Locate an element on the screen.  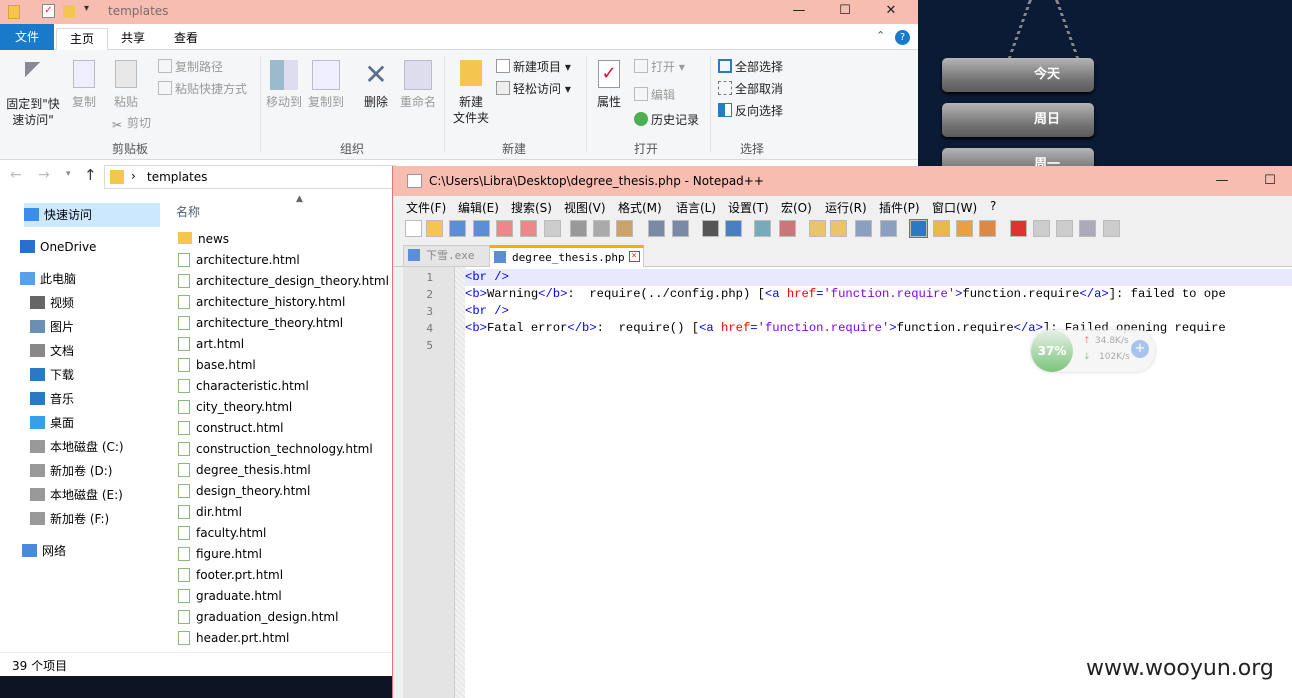
zoom-in-icon is located at coordinates (762, 228).